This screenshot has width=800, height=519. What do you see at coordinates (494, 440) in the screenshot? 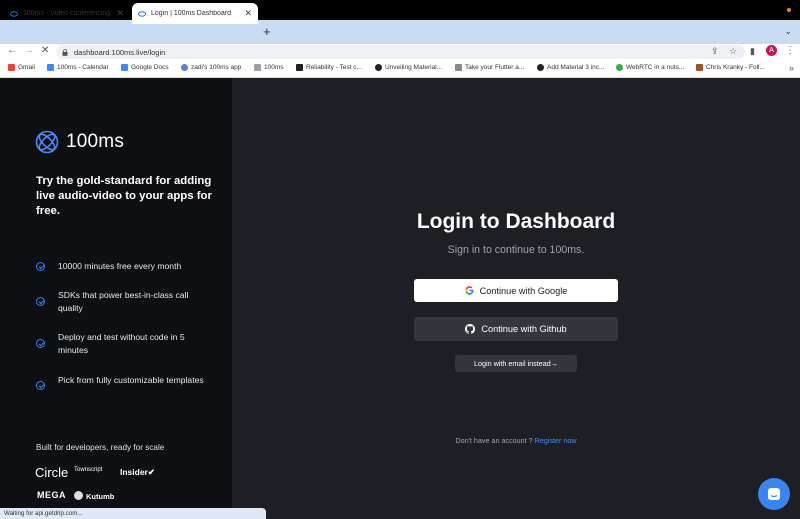
I see `no-account-text: Don't have an account ?` at bounding box center [494, 440].